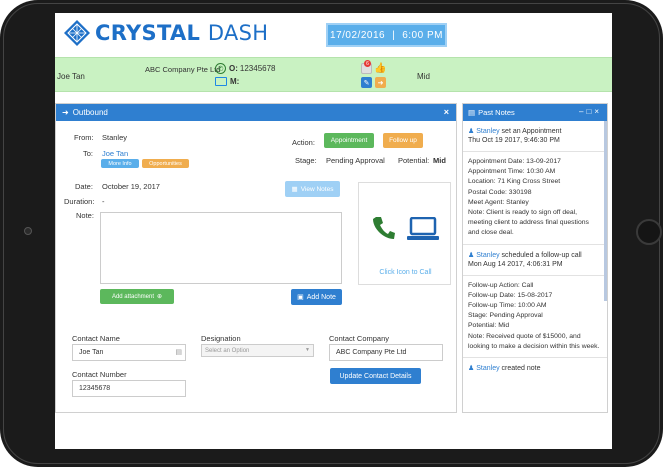 This screenshot has height=467, width=663. I want to click on logo-wordmark: CRYSTAL DASH, so click(181, 33).